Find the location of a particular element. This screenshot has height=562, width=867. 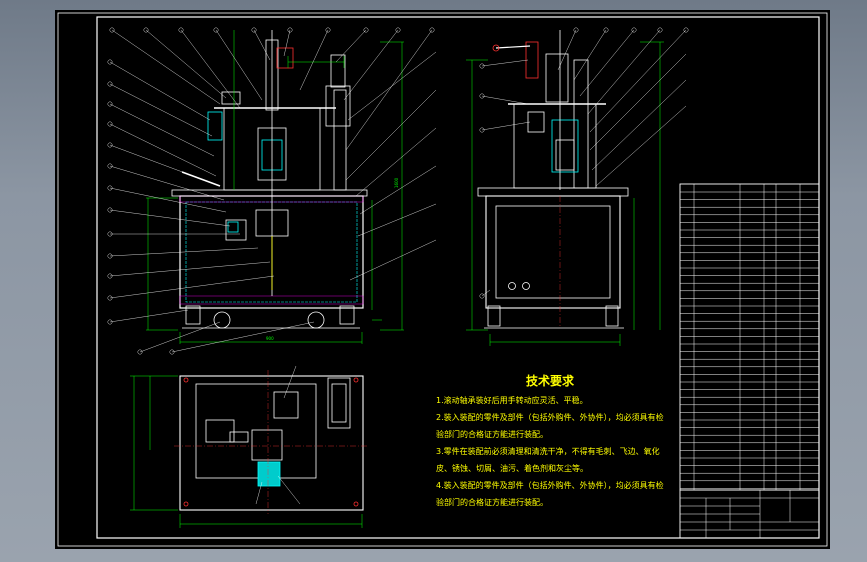

tech-line-4: 3.零件在装配前必须清理和清洗干净，不得有毛刺、飞边、氧化 is located at coordinates (548, 451).